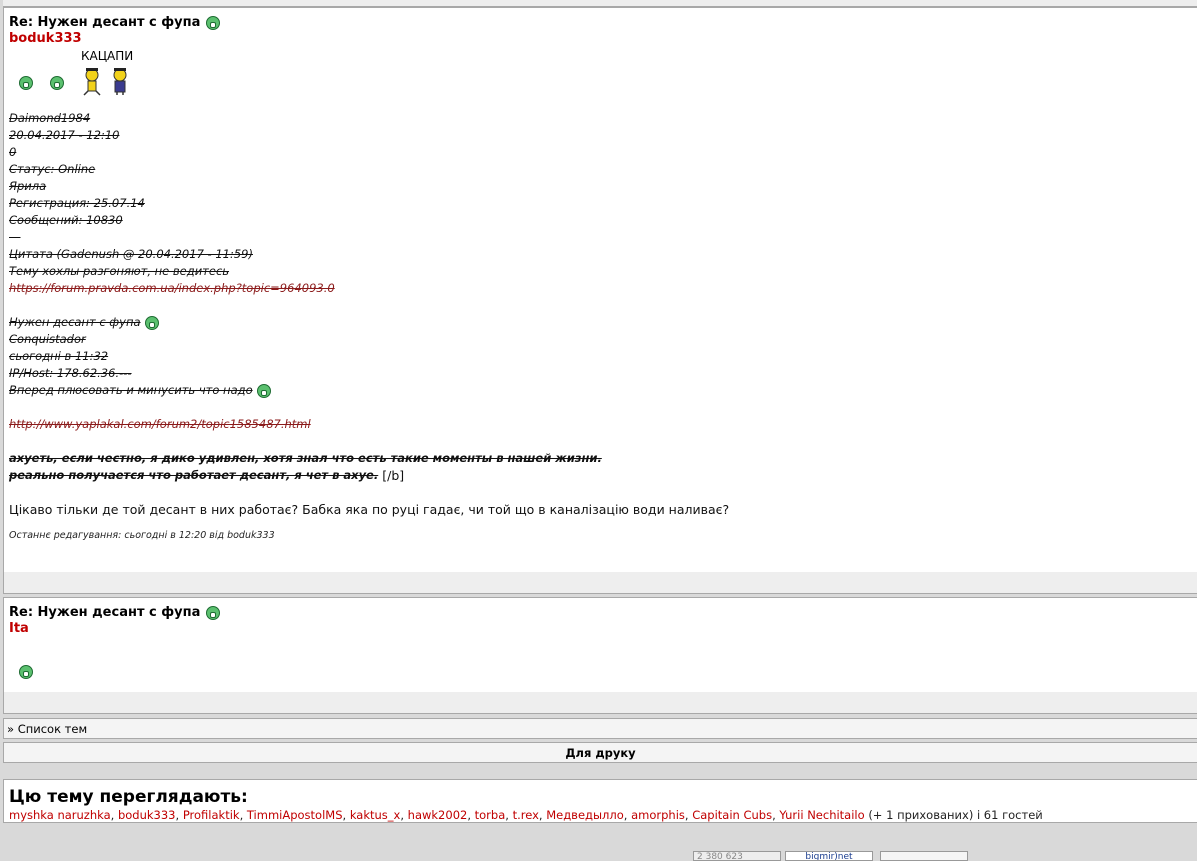 This screenshot has height=861, width=1197. I want to click on viewer-user: myshka naruzhka, so click(60, 815).